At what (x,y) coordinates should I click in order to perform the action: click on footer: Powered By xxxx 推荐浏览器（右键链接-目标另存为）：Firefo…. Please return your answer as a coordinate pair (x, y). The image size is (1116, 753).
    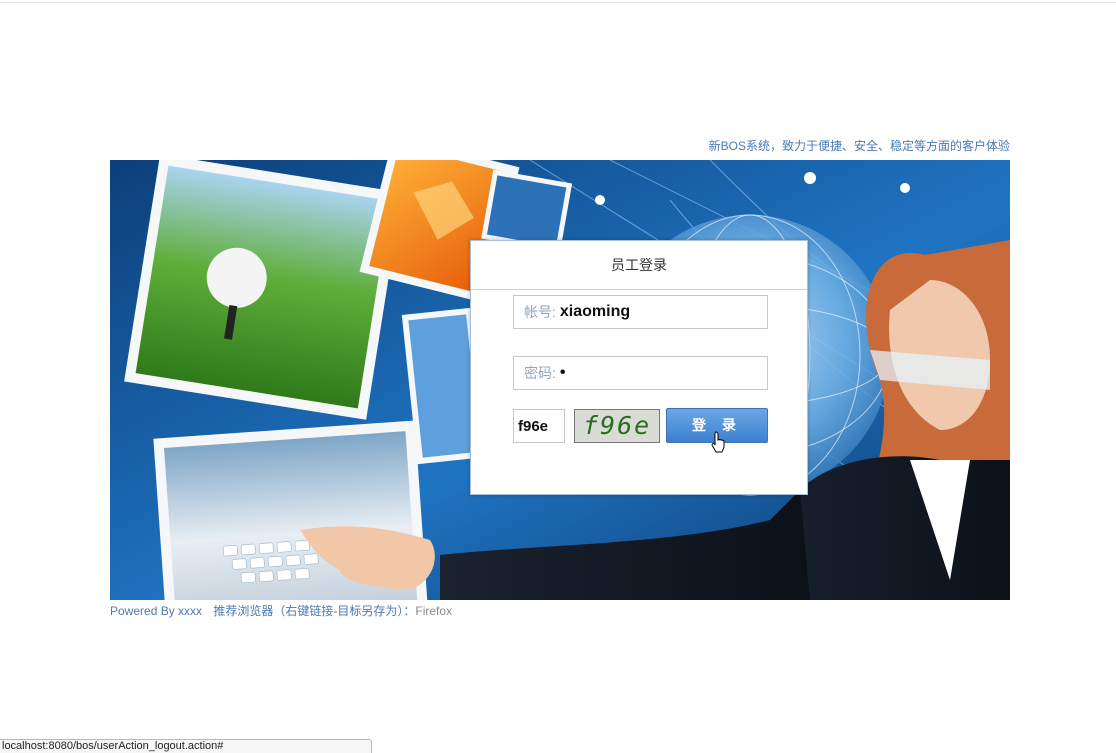
    Looking at the image, I should click on (281, 610).